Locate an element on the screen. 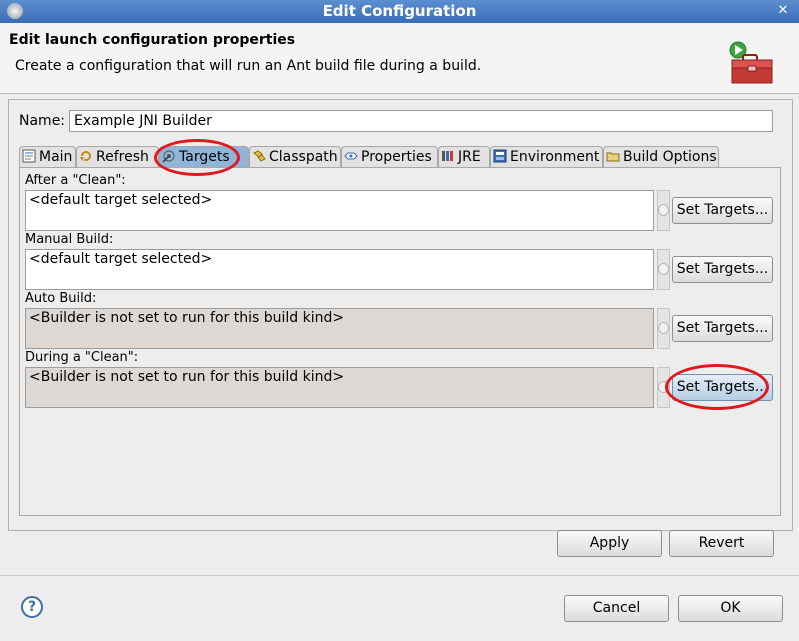 This screenshot has height=641, width=799. refresh-icon is located at coordinates (85, 156).